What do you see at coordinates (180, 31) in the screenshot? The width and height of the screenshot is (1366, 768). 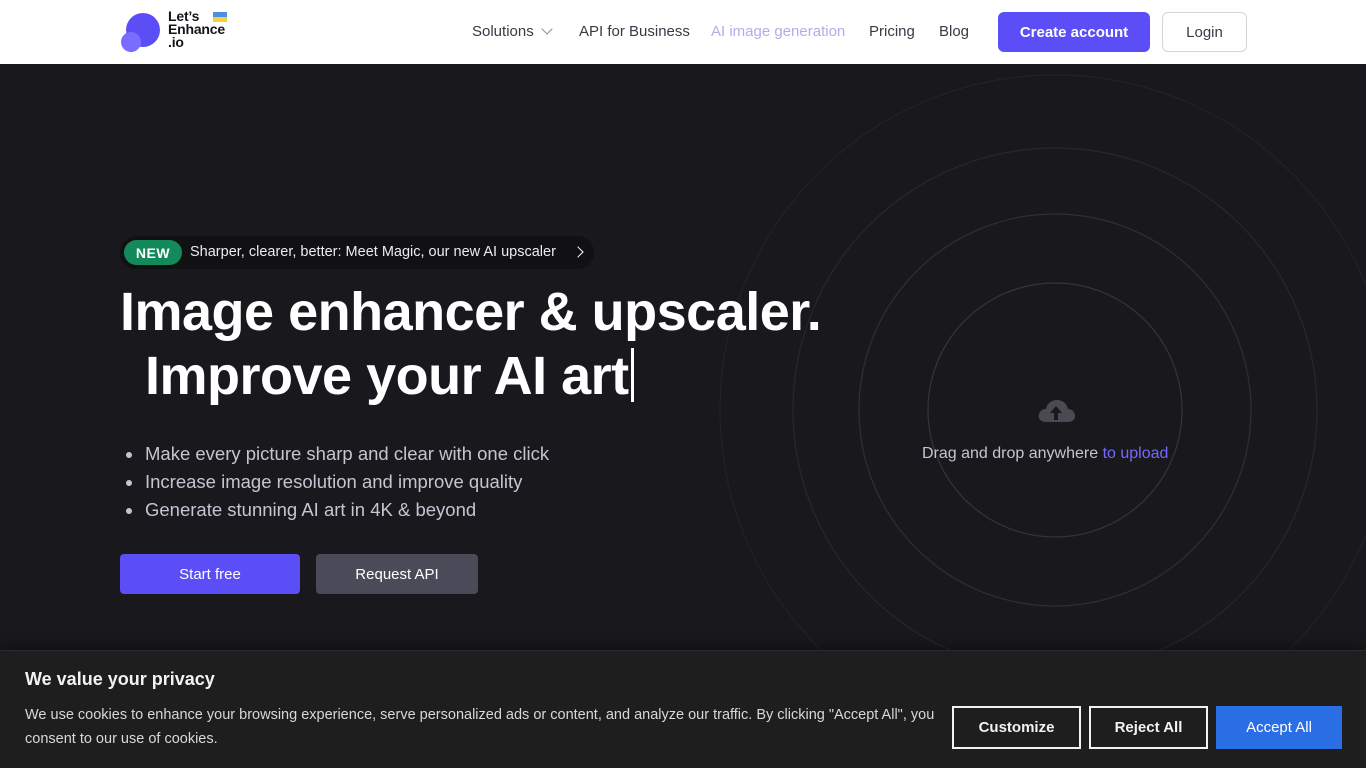 I see `site-logo: Let’s Enhance .io` at bounding box center [180, 31].